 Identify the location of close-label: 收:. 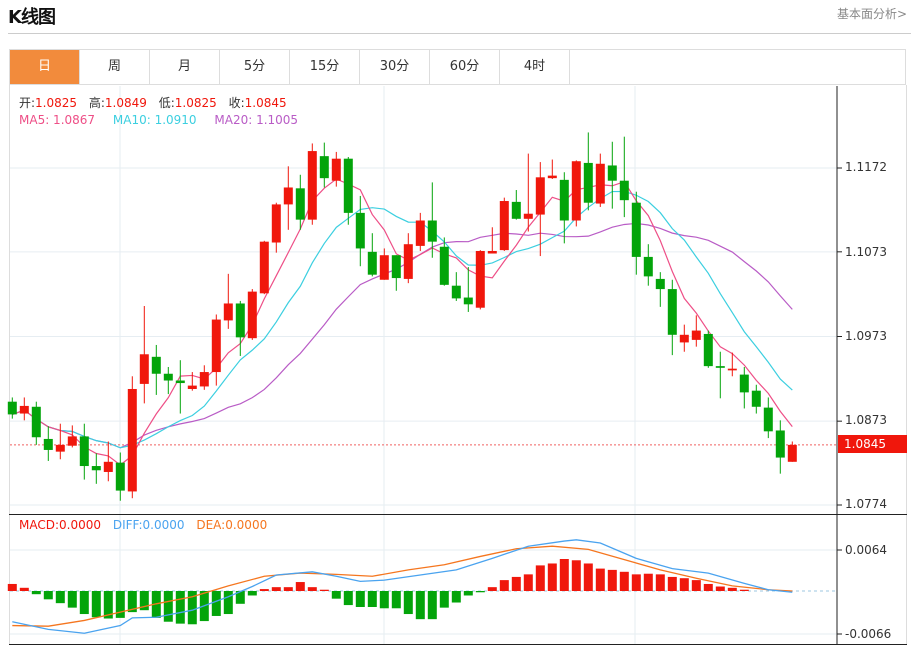
(236, 103).